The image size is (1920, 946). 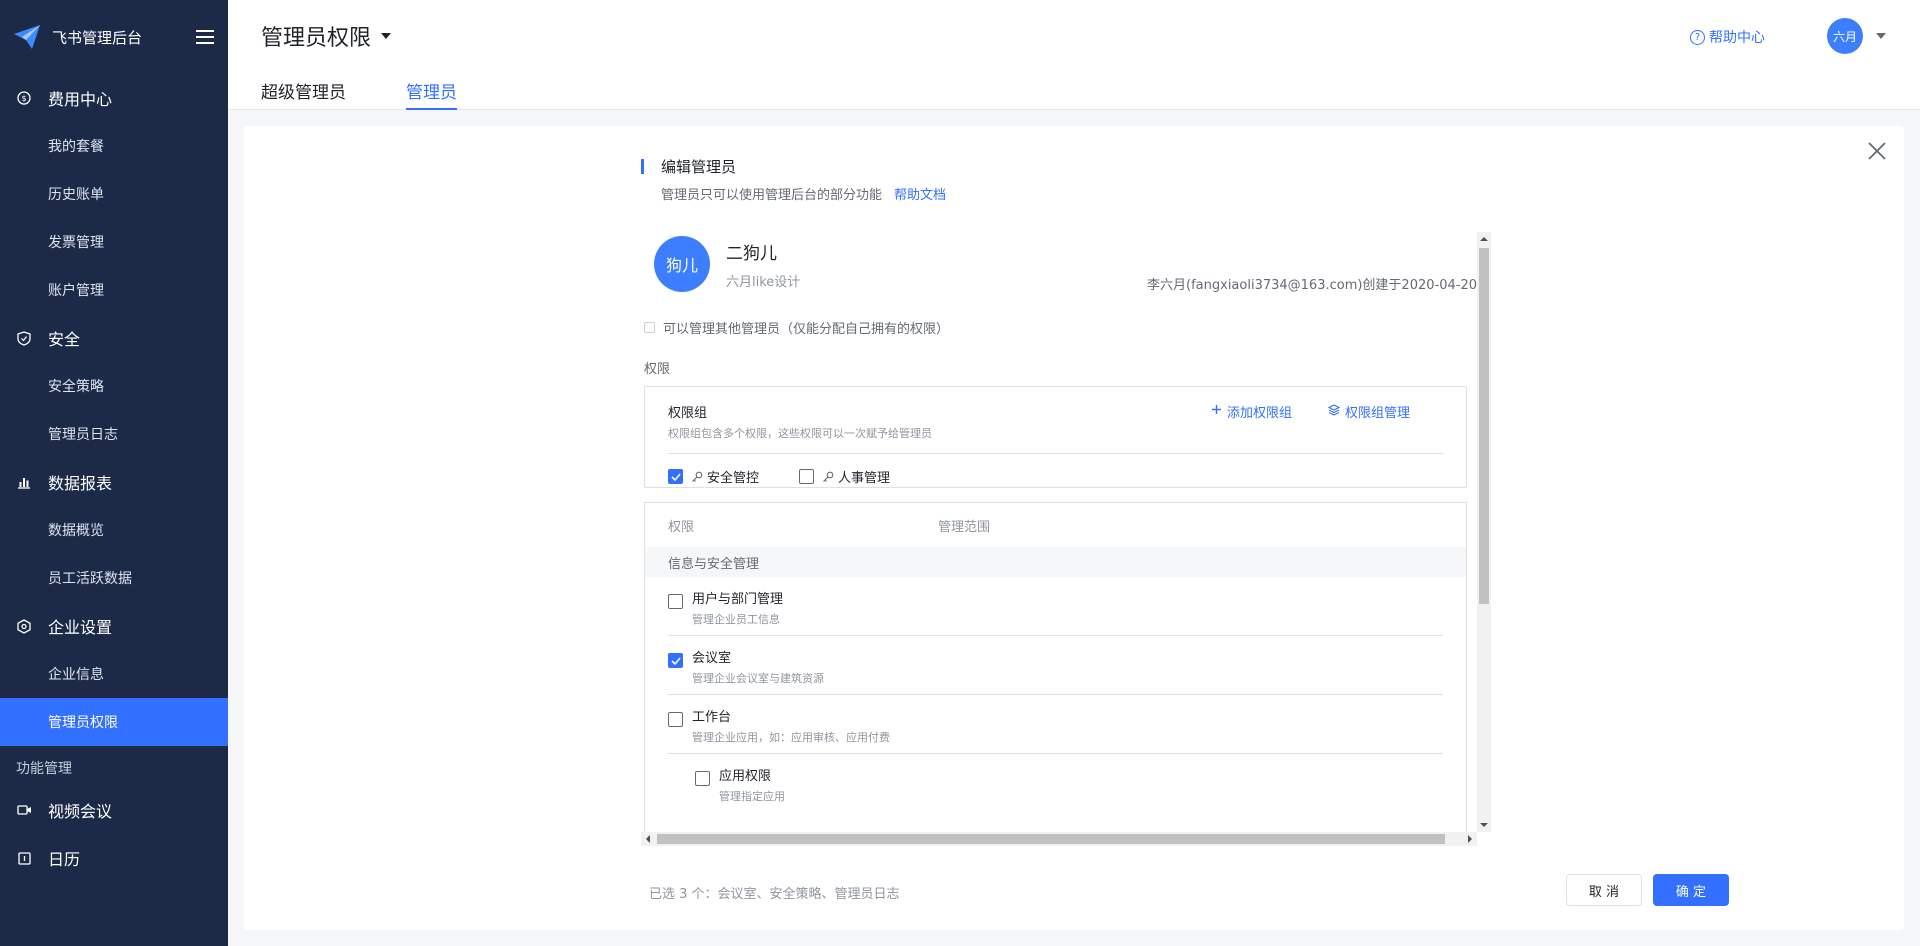 What do you see at coordinates (1069, 783) in the screenshot?
I see `table-row-sub: 应用权限 管理指定应用` at bounding box center [1069, 783].